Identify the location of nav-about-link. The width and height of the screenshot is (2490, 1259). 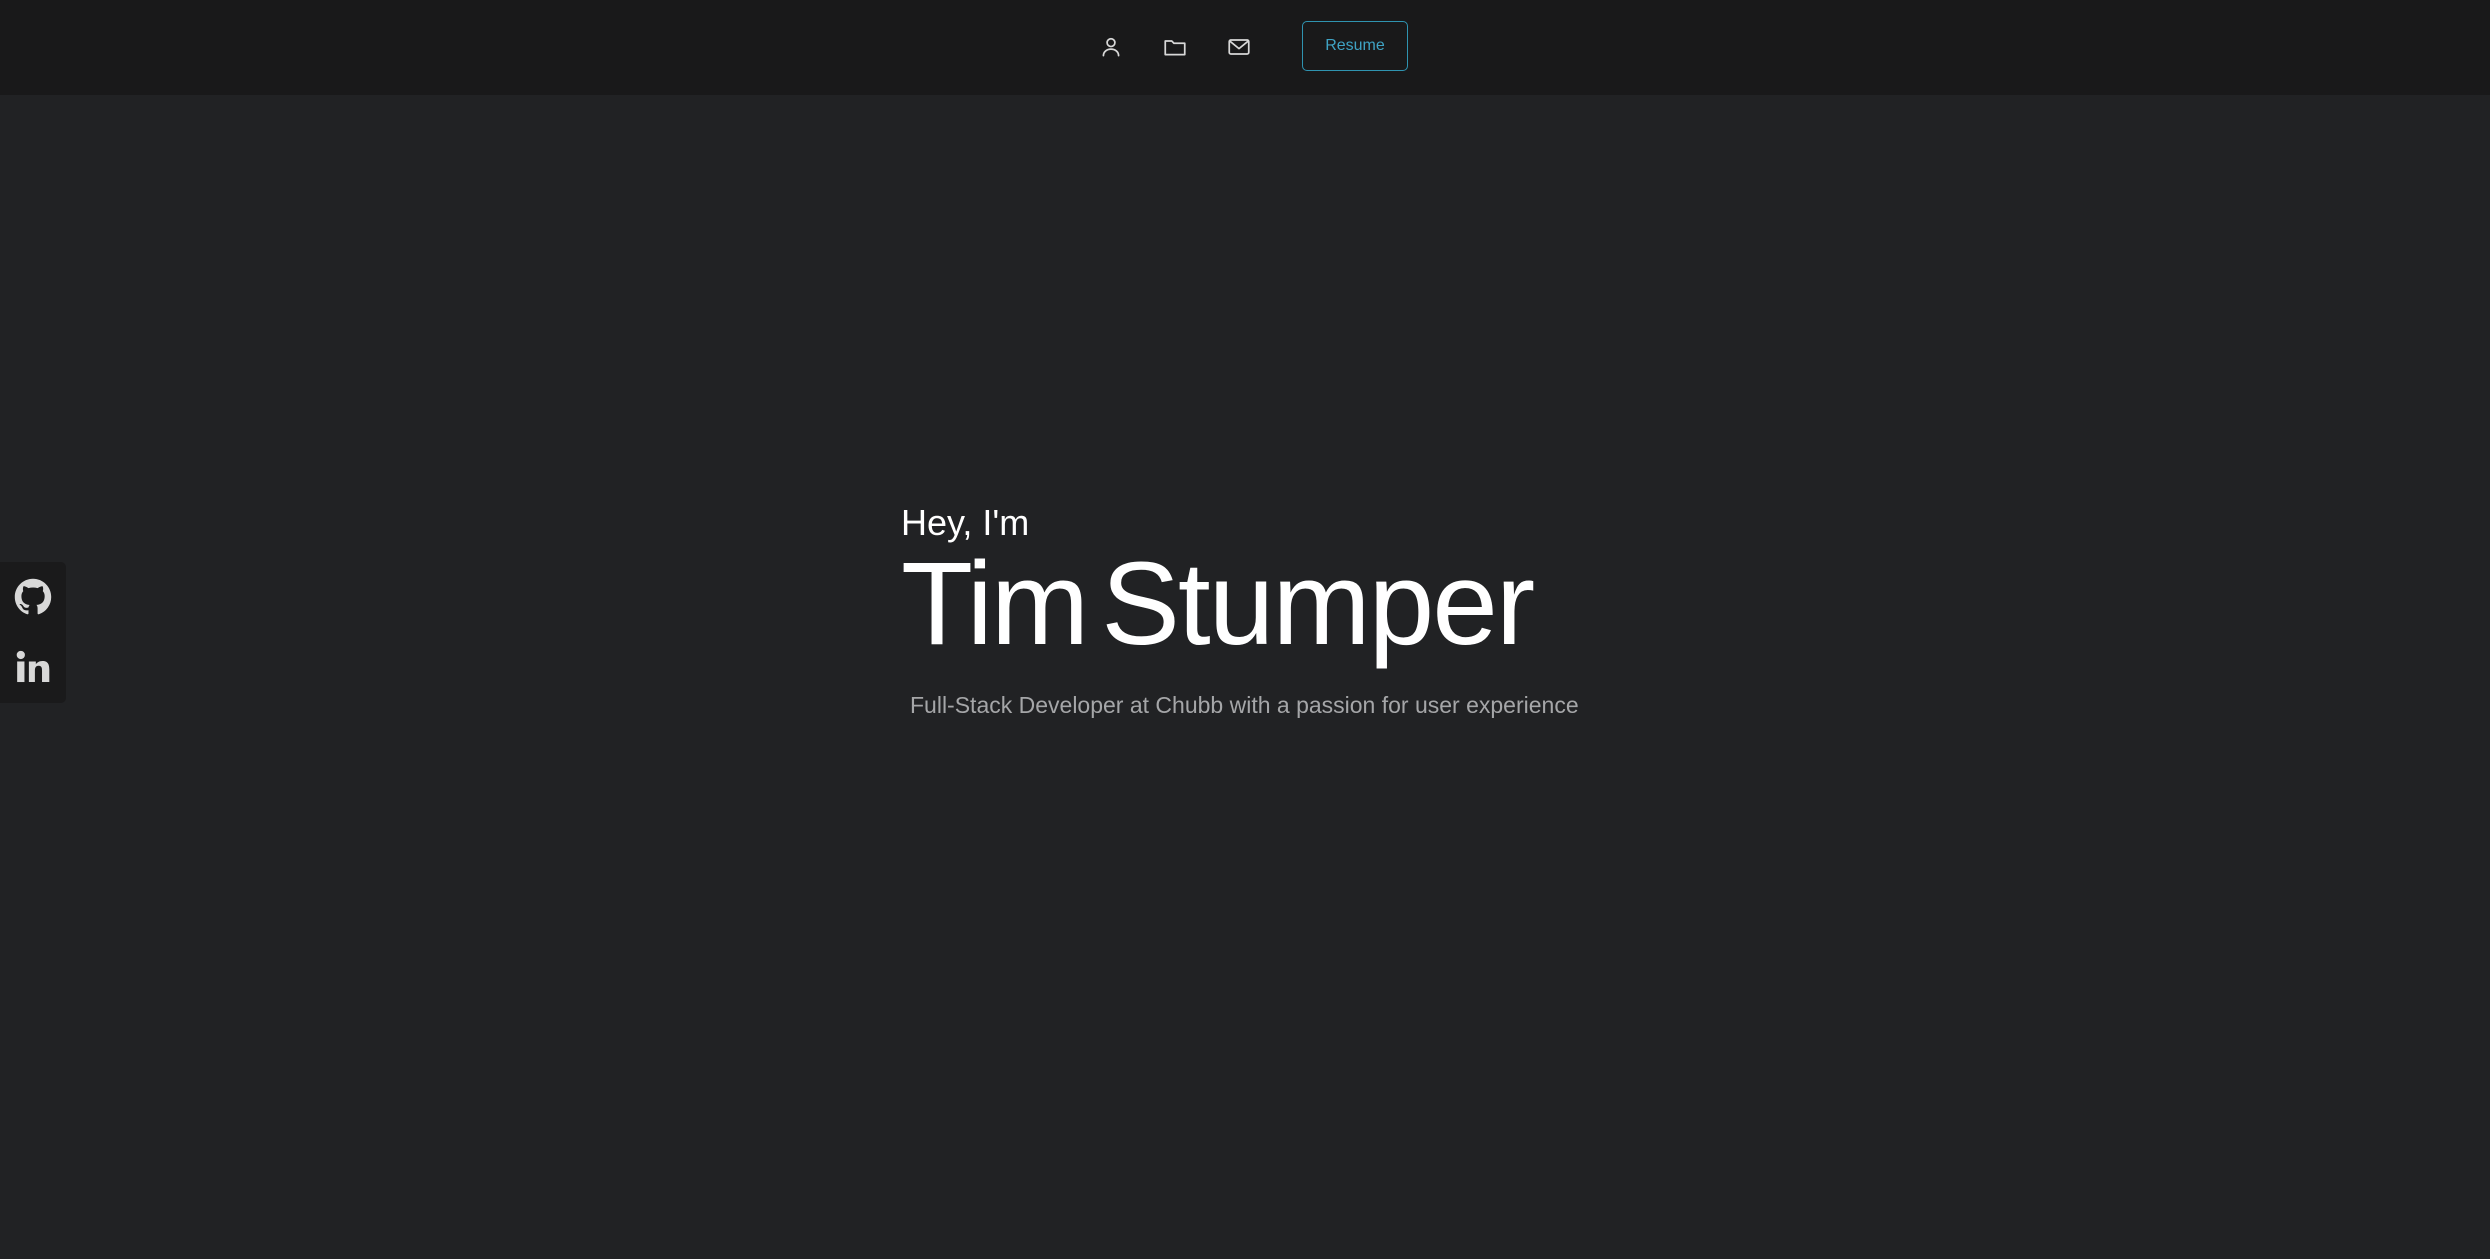
(1111, 47).